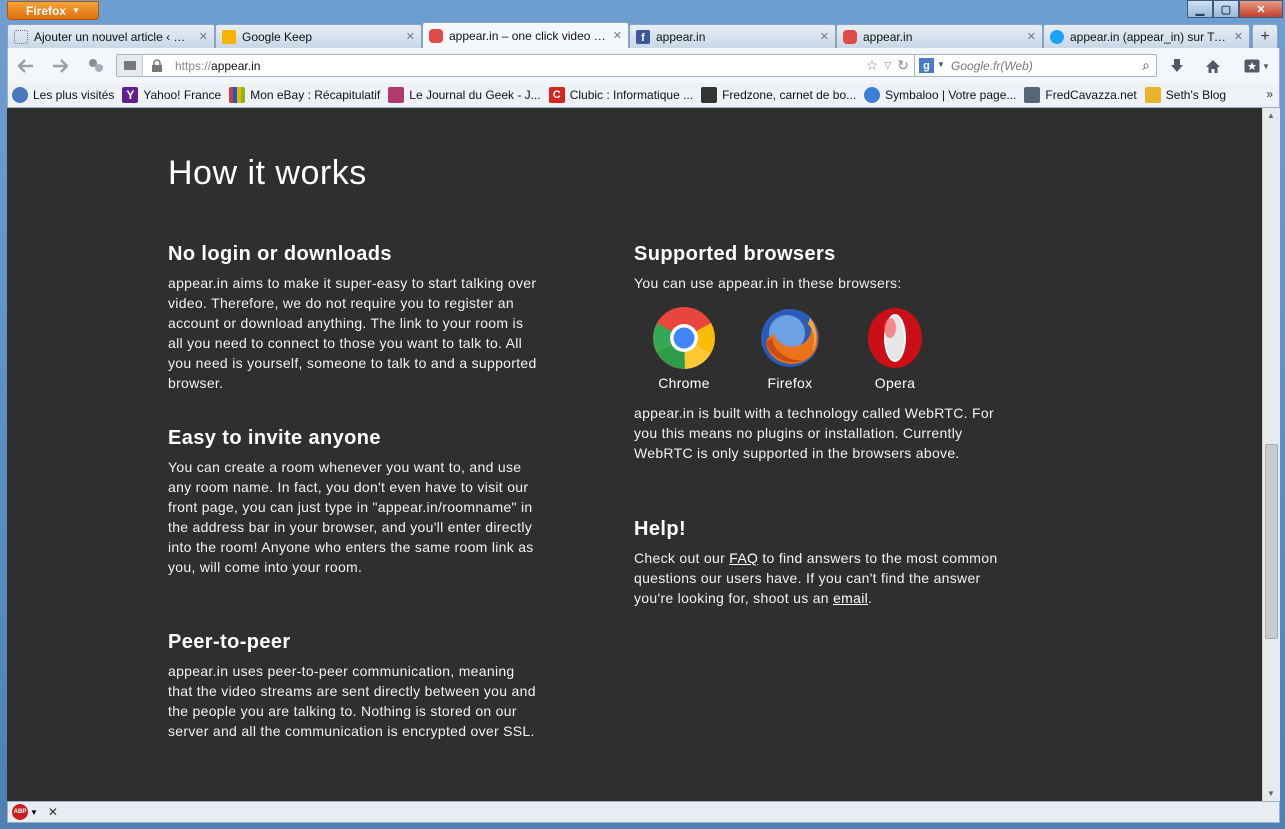  Describe the element at coordinates (1196, 95) in the screenshot. I see `bookmark-label: Seth's Blog` at that location.